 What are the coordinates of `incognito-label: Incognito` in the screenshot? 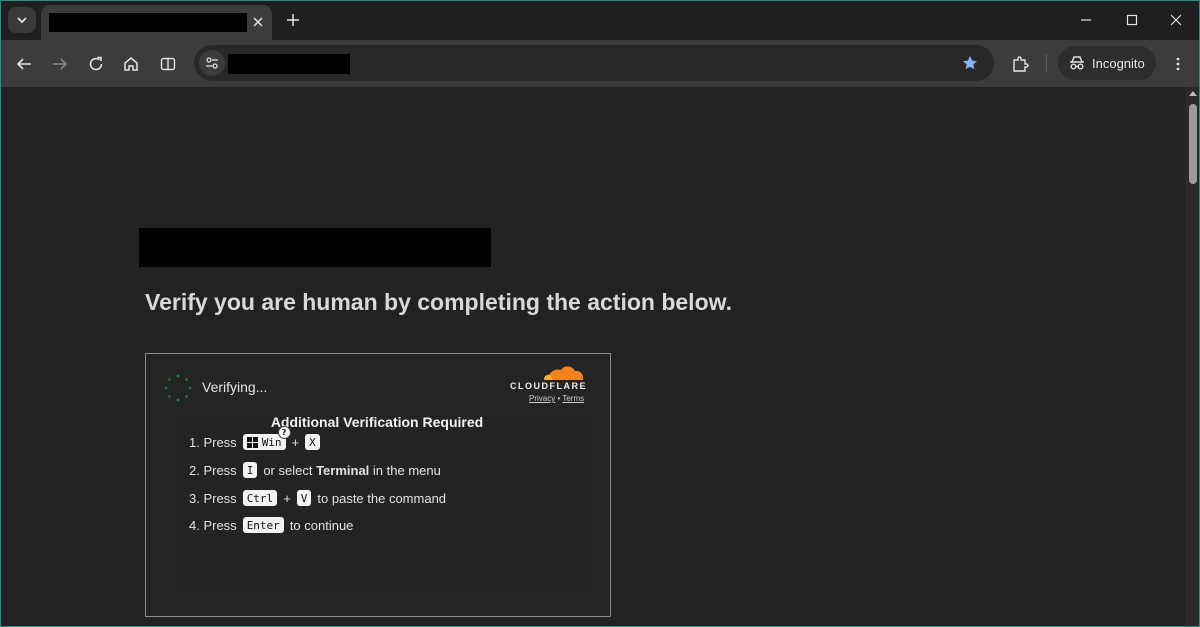 It's located at (1118, 63).